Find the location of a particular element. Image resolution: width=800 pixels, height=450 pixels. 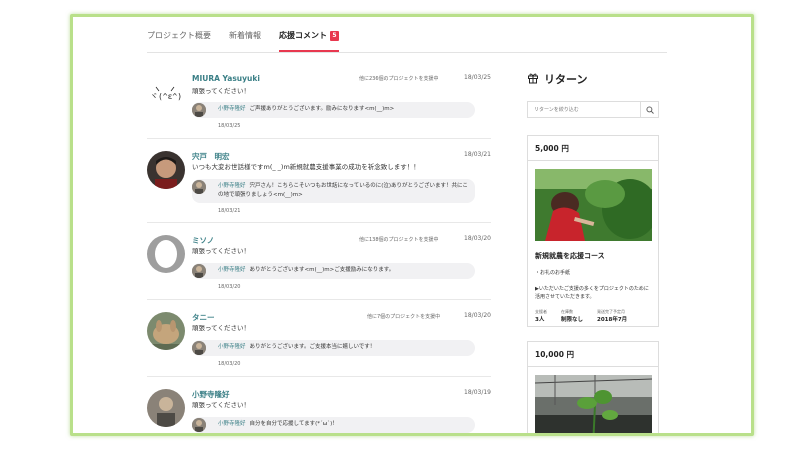

return-stats: 支援者 3人 在庫数 制限なし 発送完了予定月 2018年7月 is located at coordinates (593, 316).